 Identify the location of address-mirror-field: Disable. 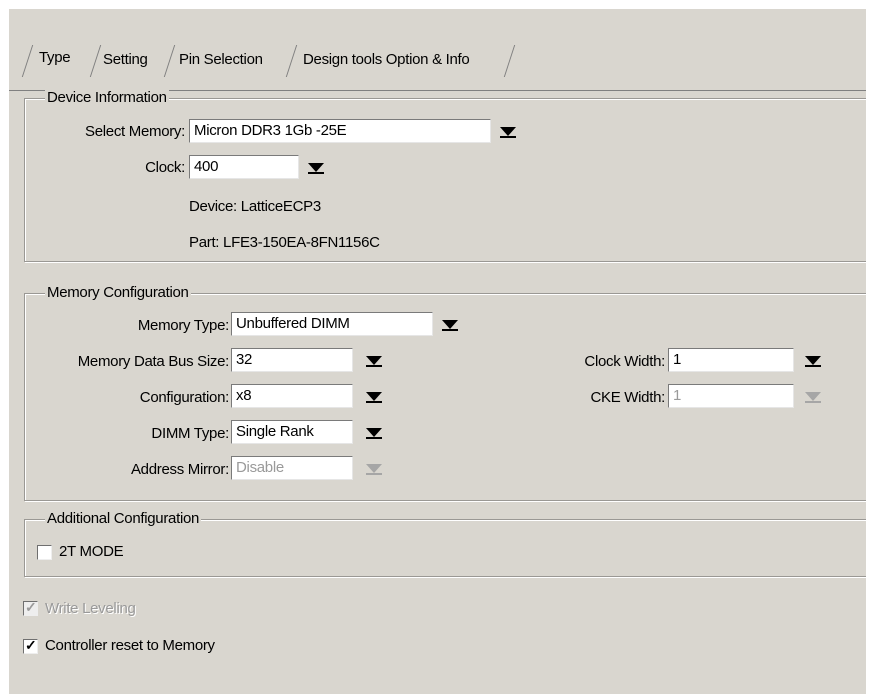
(292, 468).